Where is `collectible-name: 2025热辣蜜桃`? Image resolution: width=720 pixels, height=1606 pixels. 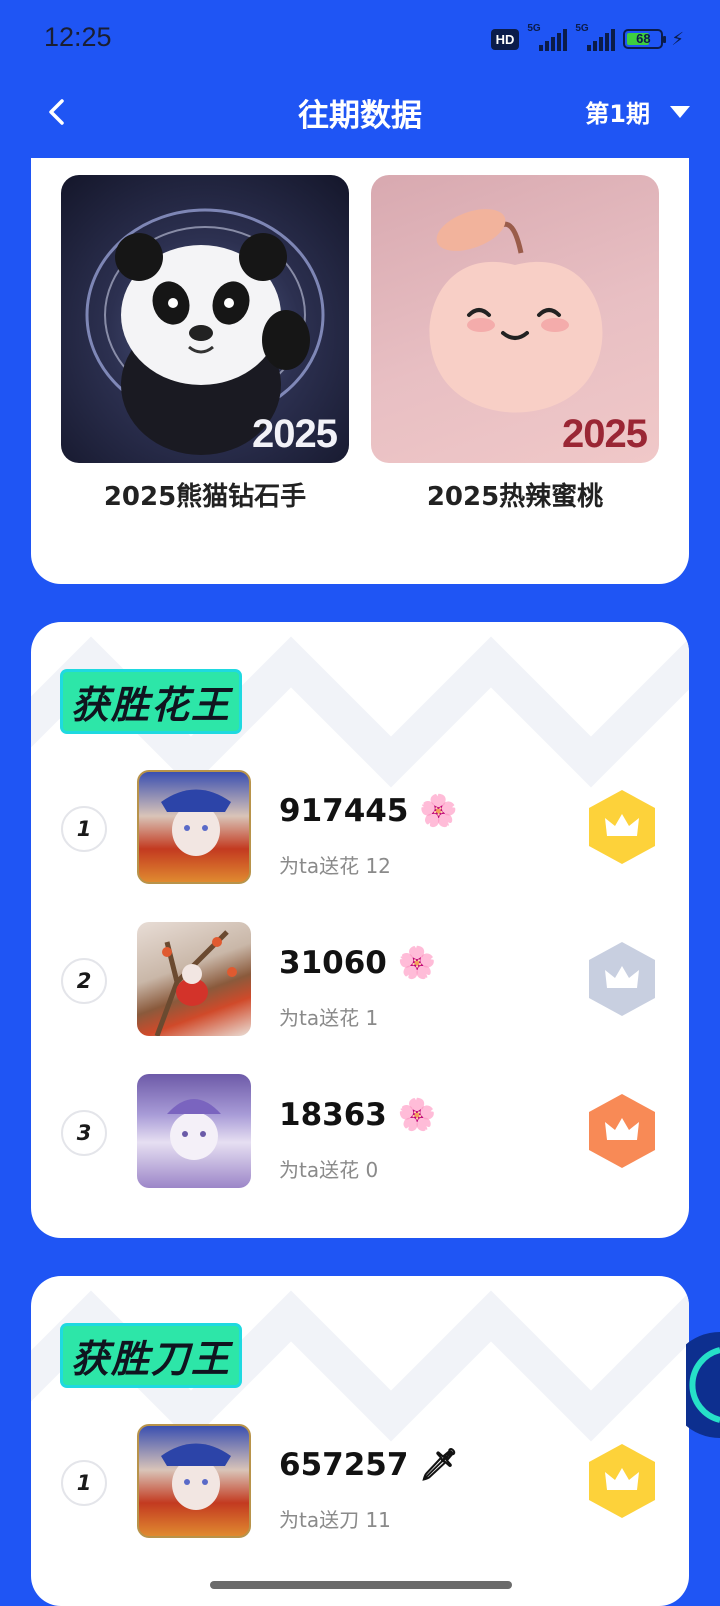
collectible-name: 2025热辣蜜桃 is located at coordinates (515, 497).